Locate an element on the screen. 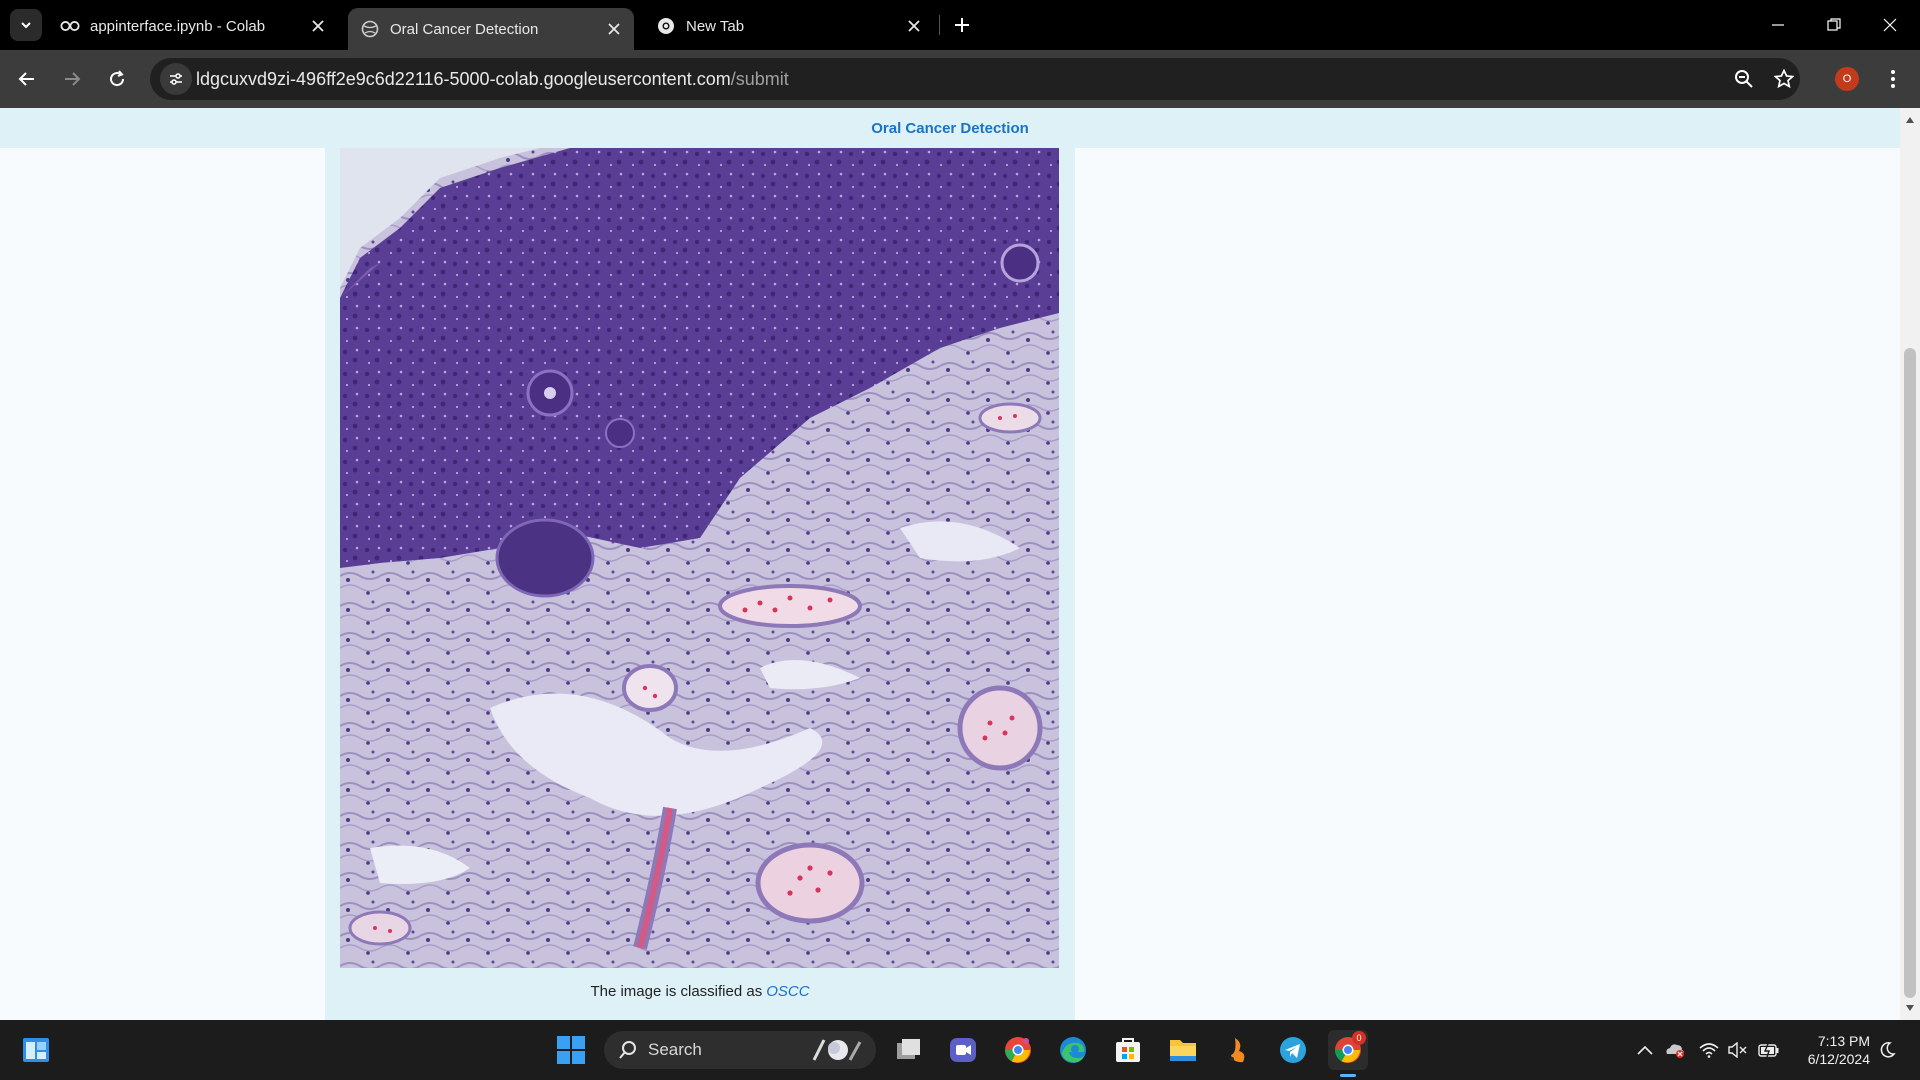  widgets-button is located at coordinates (36, 1050).